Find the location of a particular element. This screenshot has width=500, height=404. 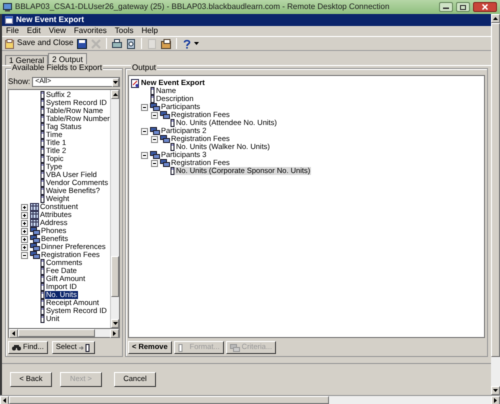

tab: 1 General is located at coordinates (26, 60).